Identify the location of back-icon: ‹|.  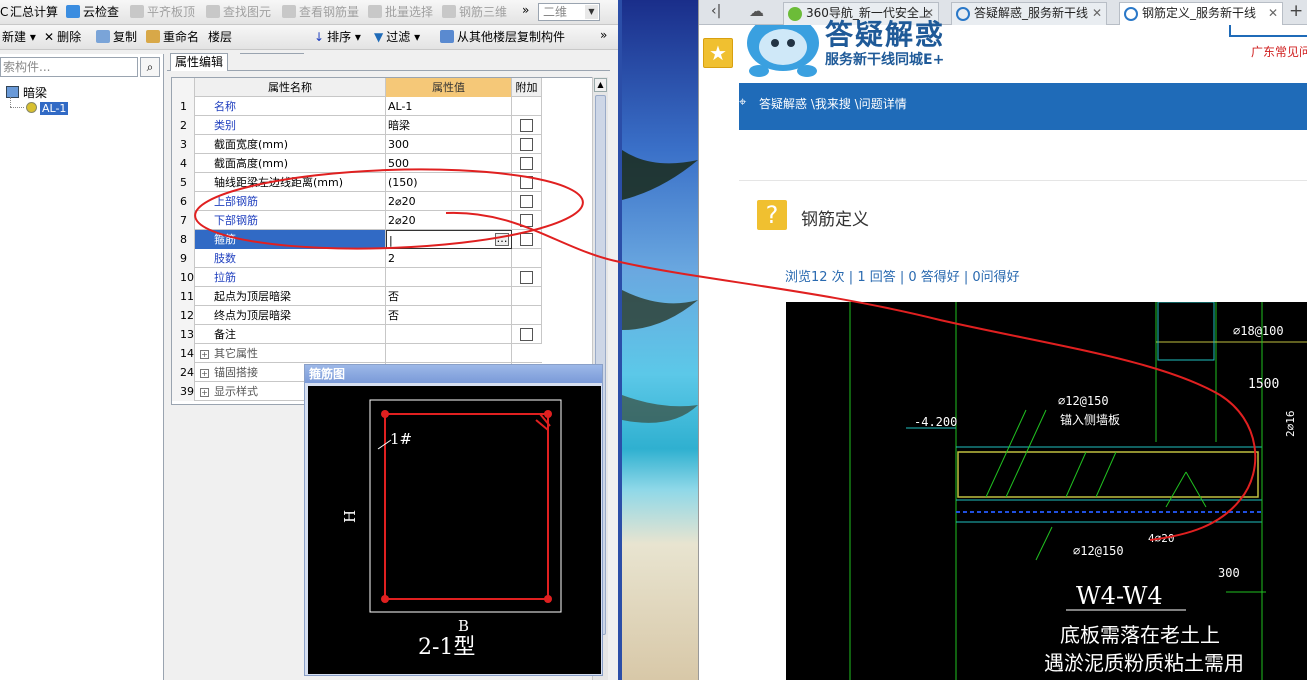
(716, 11).